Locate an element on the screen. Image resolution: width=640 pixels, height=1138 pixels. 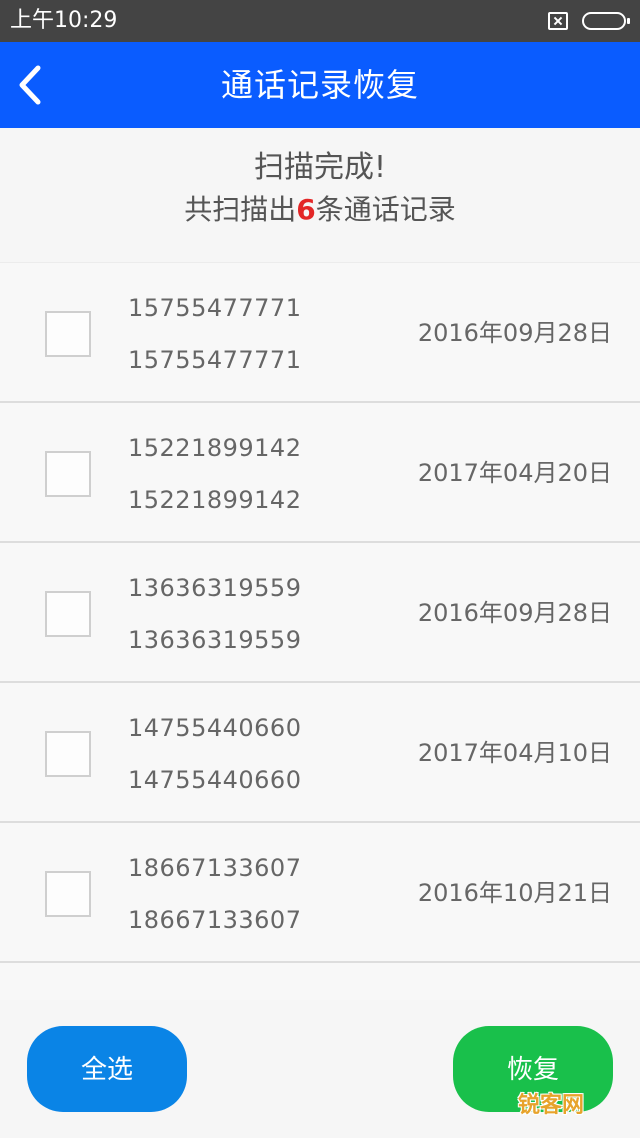
scan-complete-title: 扫描完成! is located at coordinates (320, 167).